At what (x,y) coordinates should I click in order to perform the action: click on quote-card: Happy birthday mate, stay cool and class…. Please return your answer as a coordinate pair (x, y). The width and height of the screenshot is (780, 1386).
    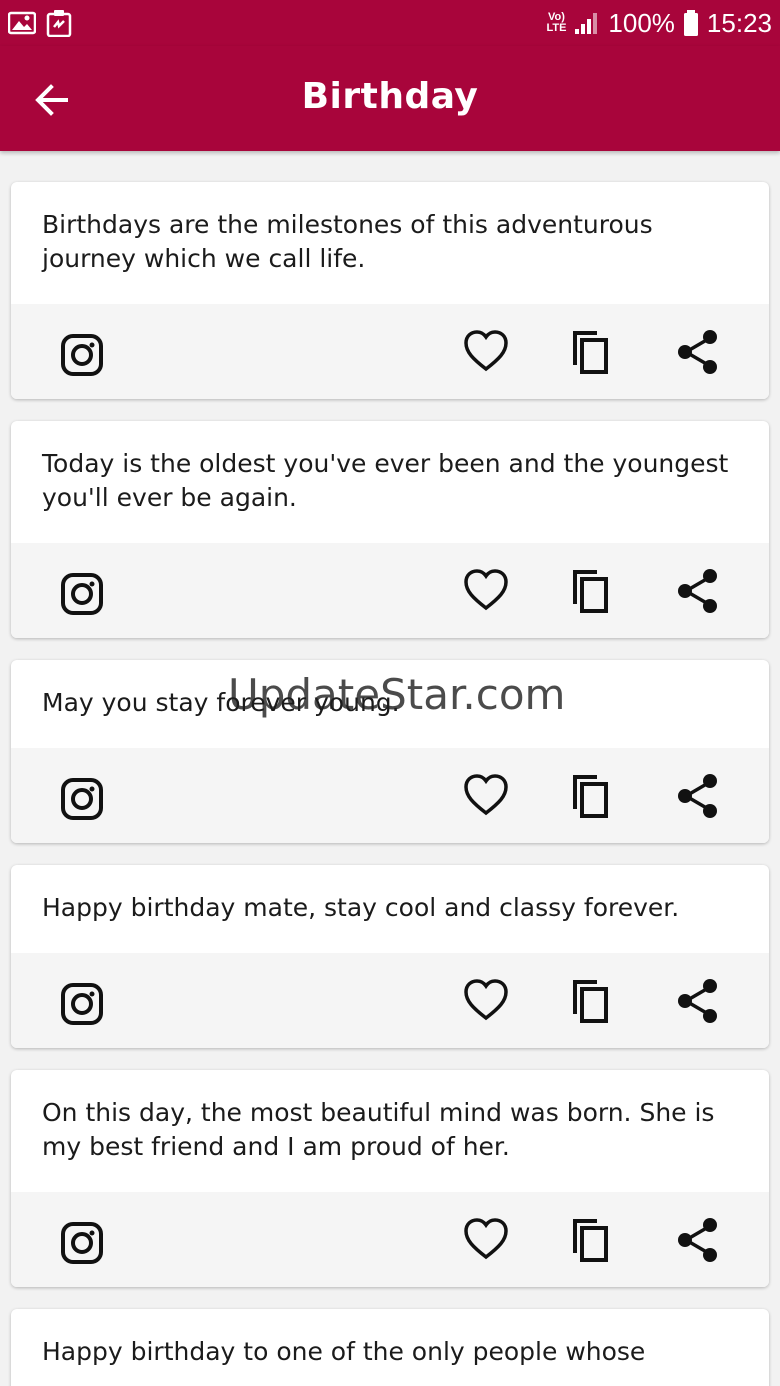
    Looking at the image, I should click on (390, 956).